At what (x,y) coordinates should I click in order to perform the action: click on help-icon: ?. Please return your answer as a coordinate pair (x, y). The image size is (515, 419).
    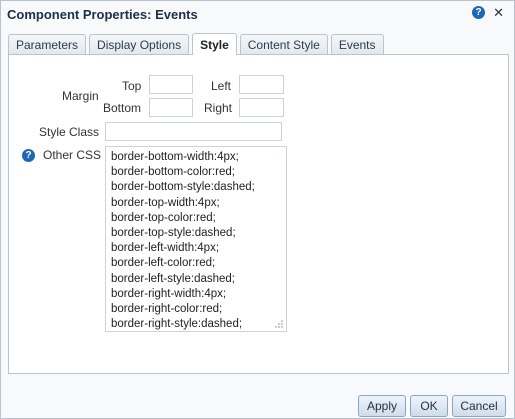
    Looking at the image, I should click on (479, 12).